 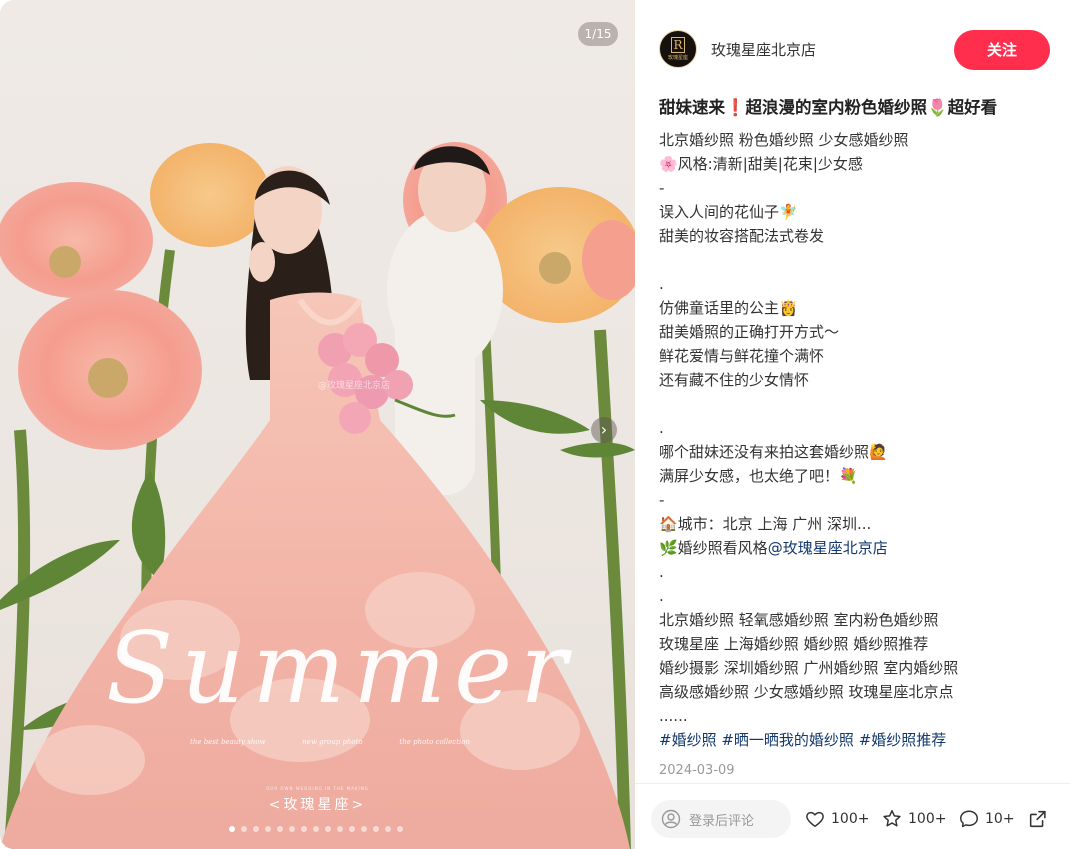 What do you see at coordinates (815, 819) in the screenshot?
I see `heart-icon` at bounding box center [815, 819].